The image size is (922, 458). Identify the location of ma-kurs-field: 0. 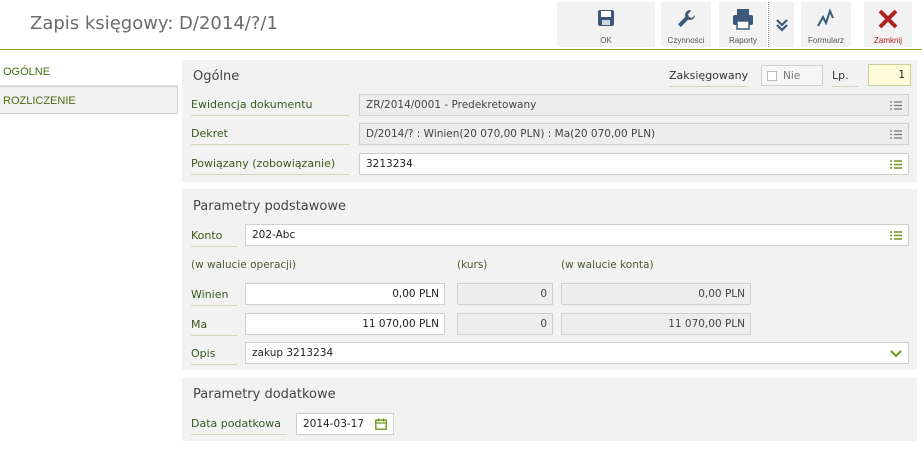
(505, 324).